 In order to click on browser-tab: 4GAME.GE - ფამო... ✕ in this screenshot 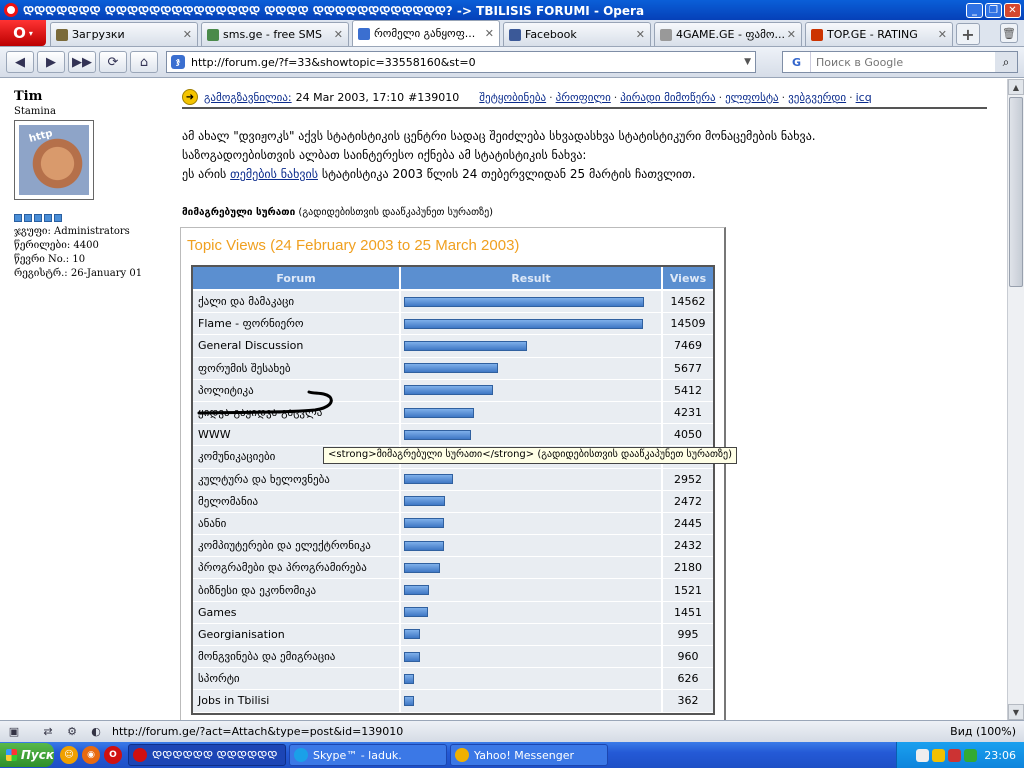, I will do `click(728, 34)`.